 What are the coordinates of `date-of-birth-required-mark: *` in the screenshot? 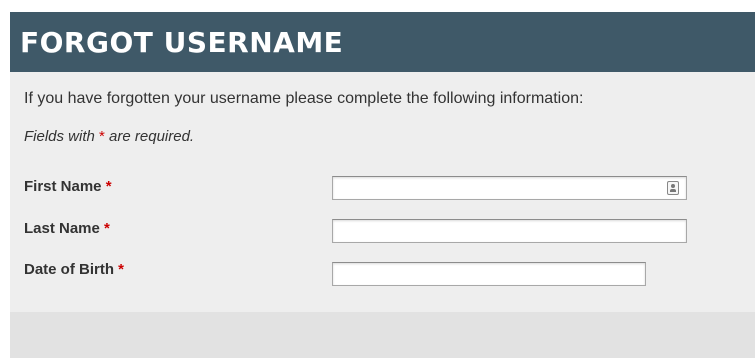 It's located at (121, 269).